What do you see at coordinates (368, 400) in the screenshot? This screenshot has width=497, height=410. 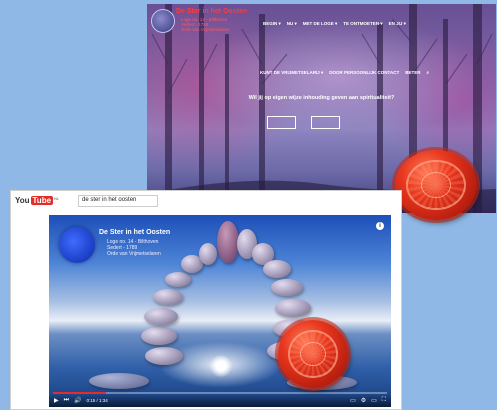 I see `player-controls-right: ▭ ⚙ ▭ ⛶` at bounding box center [368, 400].